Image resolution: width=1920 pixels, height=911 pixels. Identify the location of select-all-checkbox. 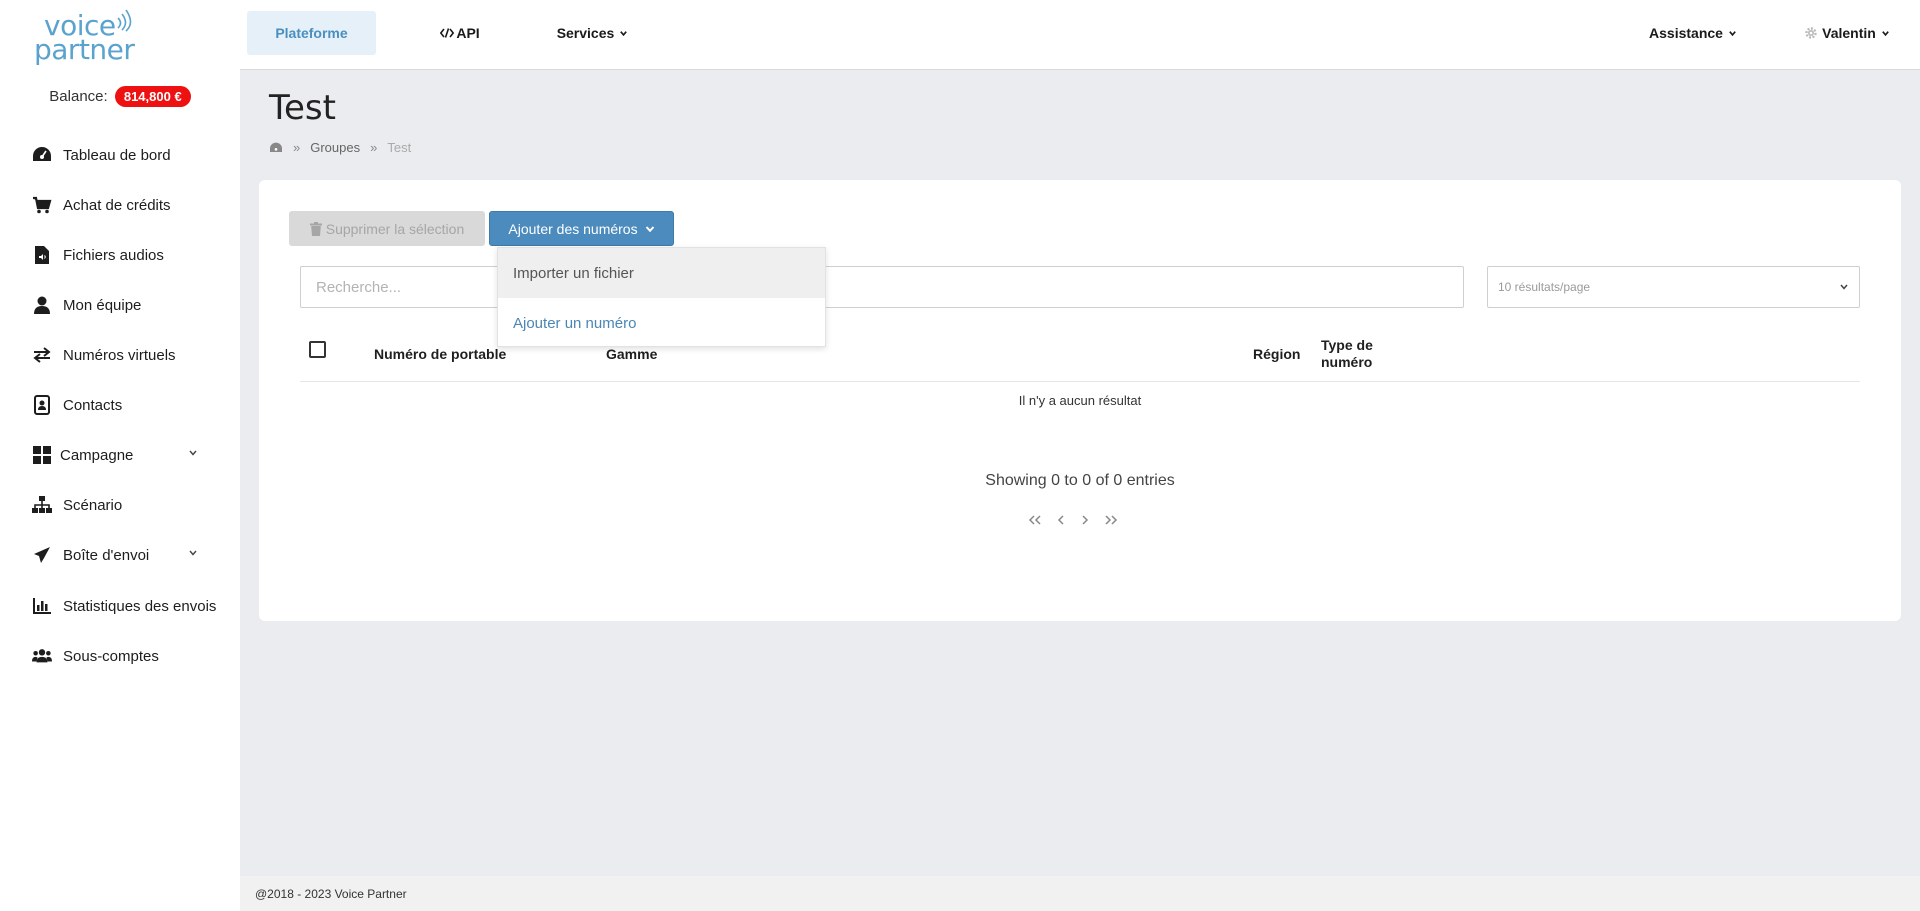
(317, 349).